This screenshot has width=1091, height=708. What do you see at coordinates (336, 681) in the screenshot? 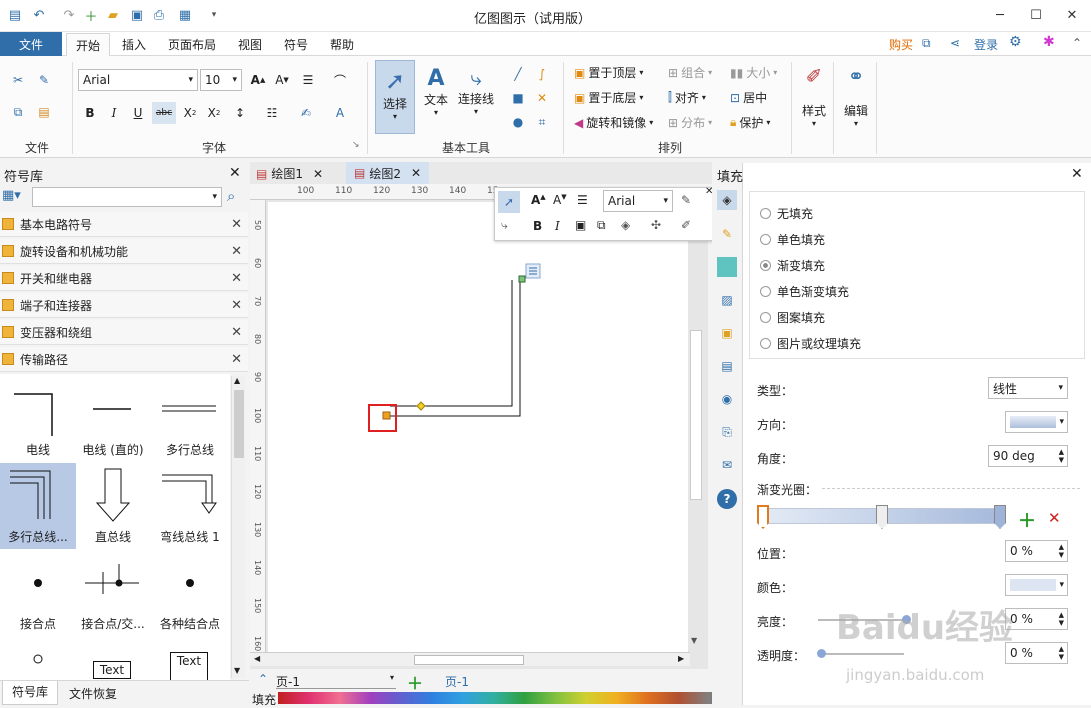
I see `page-select: 页-1 ▾` at bounding box center [336, 681].